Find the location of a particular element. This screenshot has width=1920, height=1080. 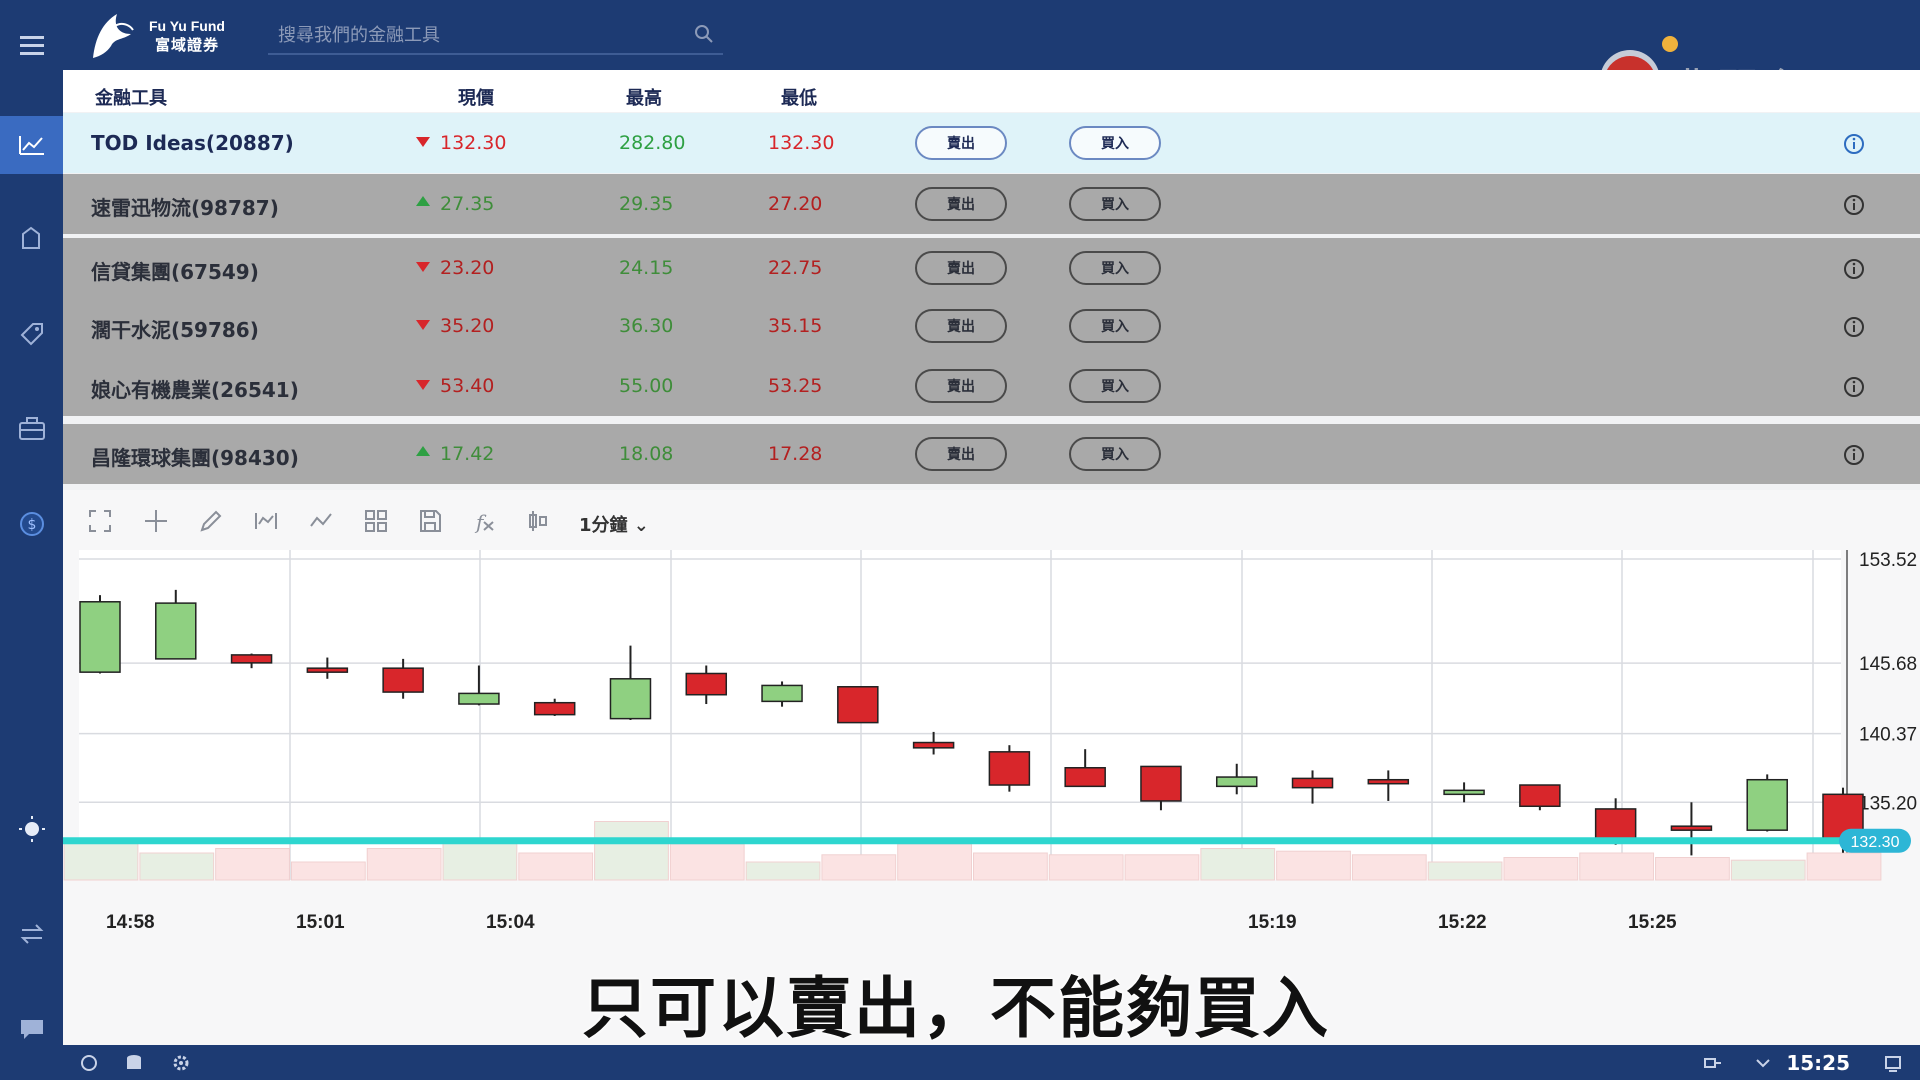

arrow-up-icon is located at coordinates (423, 451).